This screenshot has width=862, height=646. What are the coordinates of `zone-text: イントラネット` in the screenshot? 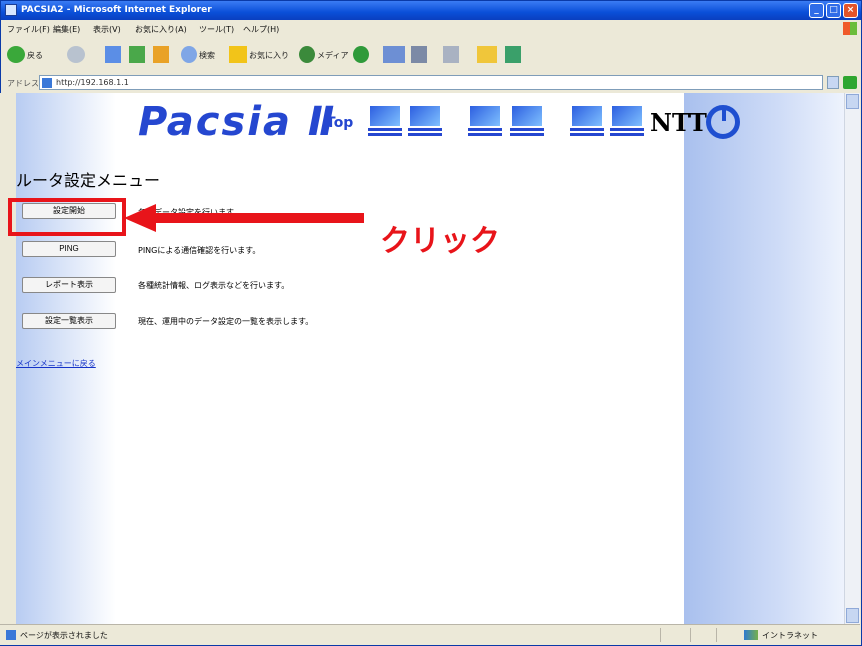 It's located at (790, 635).